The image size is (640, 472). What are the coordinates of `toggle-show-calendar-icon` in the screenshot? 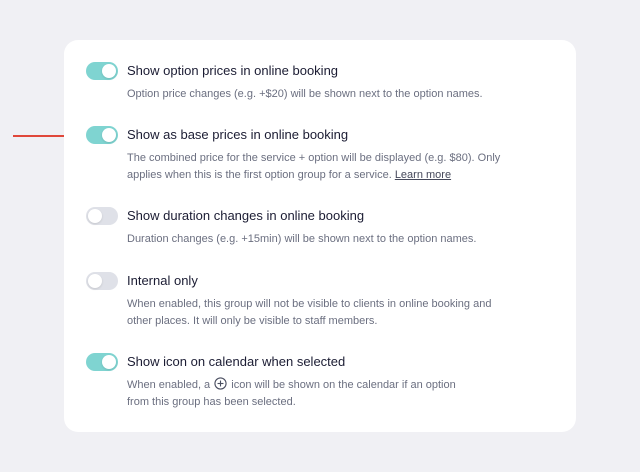 It's located at (102, 362).